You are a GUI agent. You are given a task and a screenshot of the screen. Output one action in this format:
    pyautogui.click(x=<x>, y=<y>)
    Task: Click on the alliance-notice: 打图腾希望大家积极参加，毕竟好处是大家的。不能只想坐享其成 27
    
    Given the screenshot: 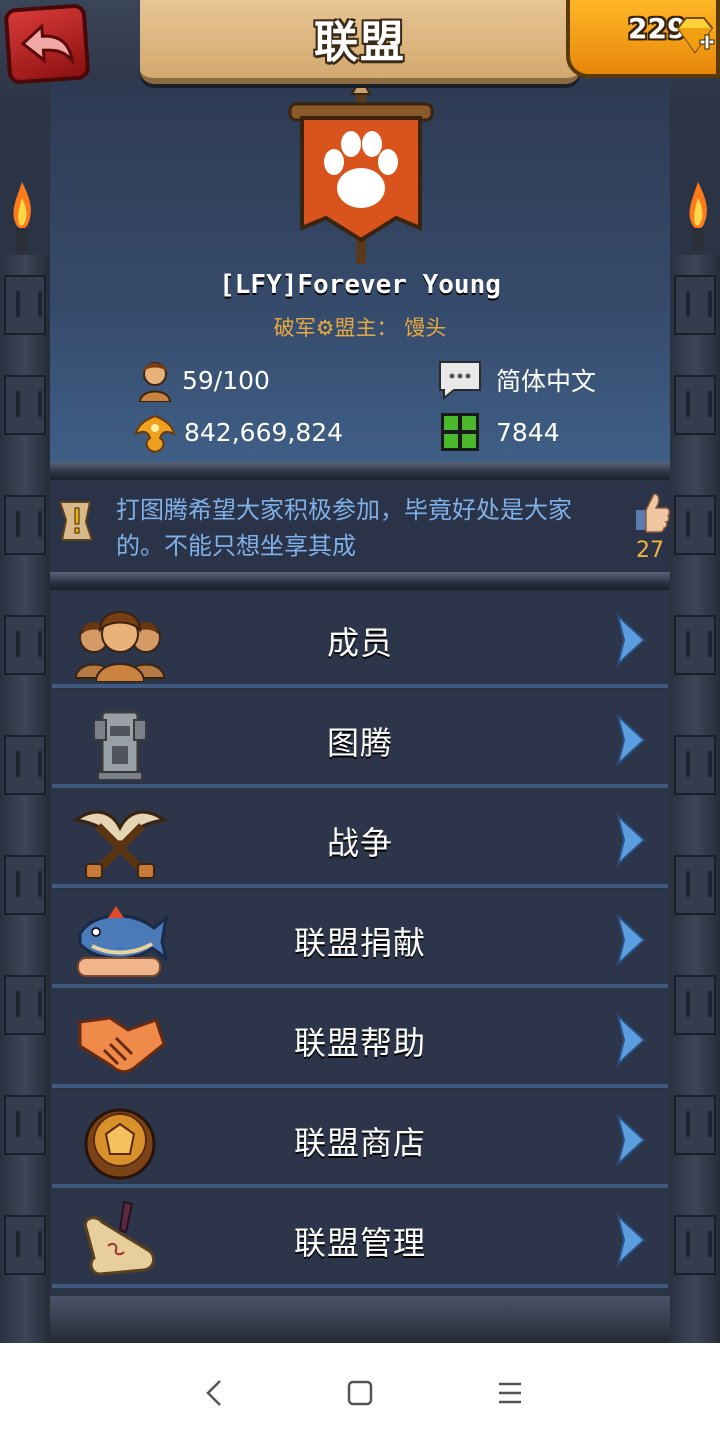 What is the action you would take?
    pyautogui.click(x=361, y=527)
    